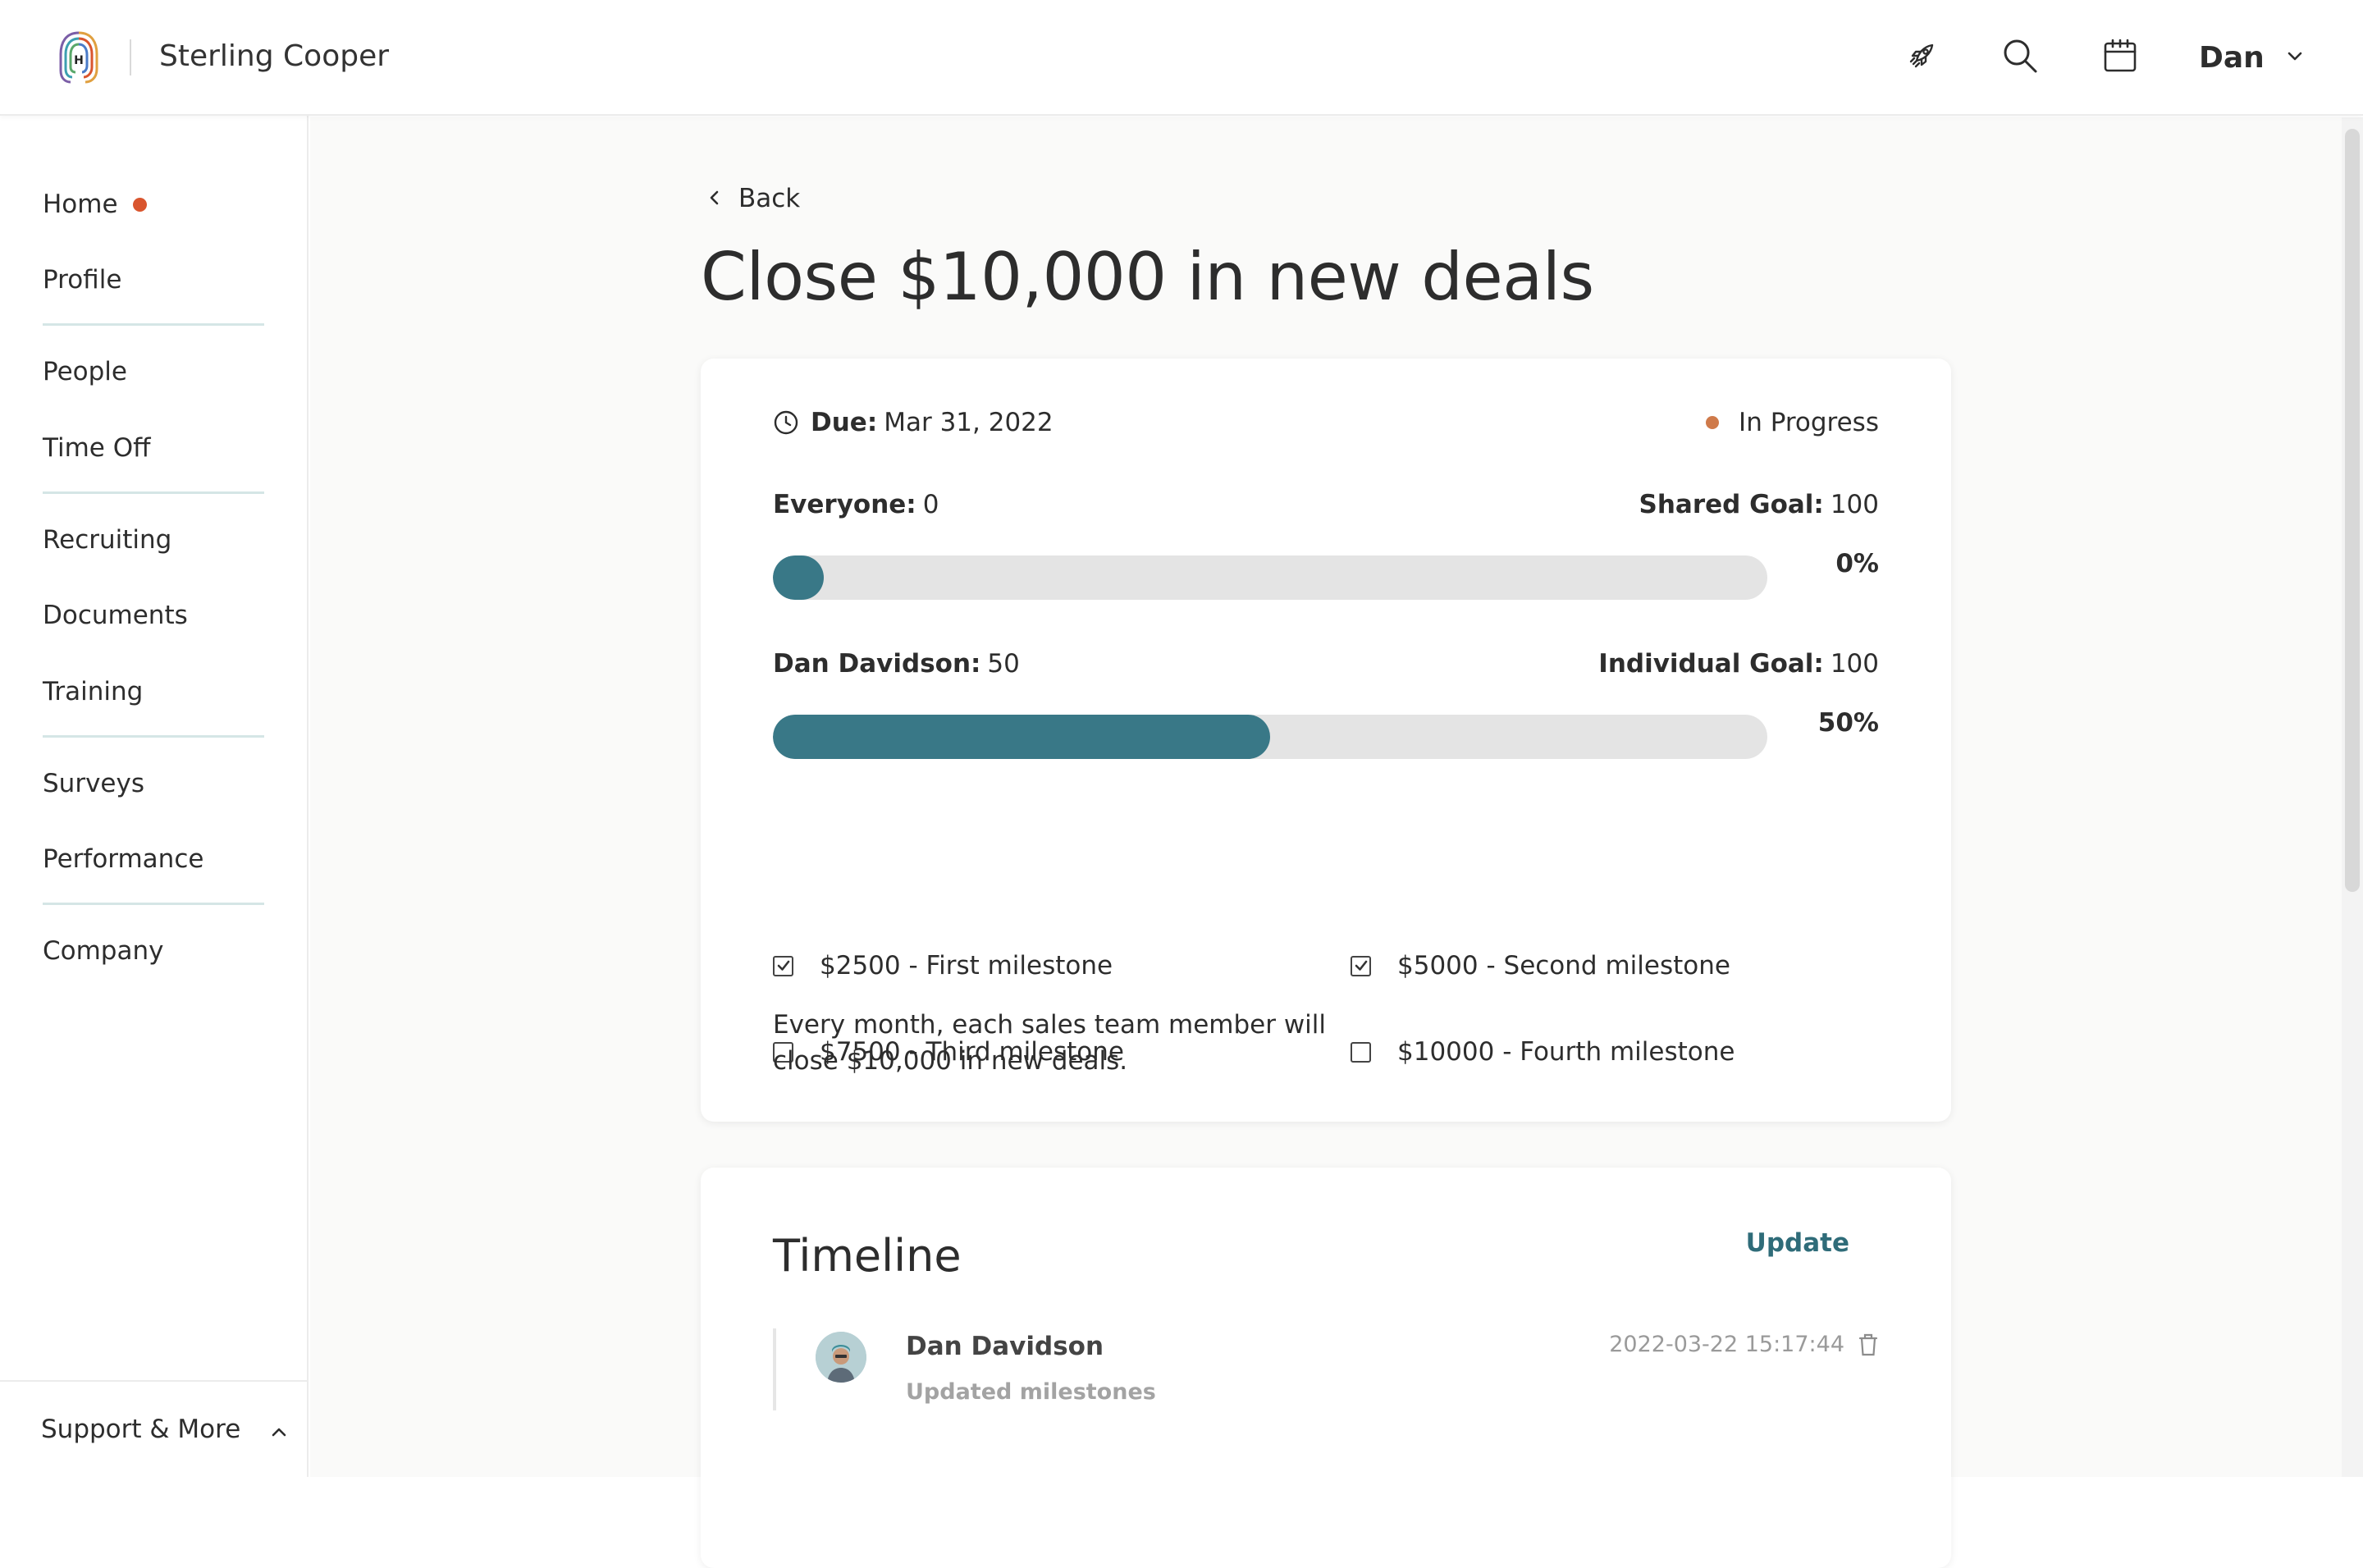 This screenshot has width=2363, height=1568. I want to click on sidebar-item-company: Company, so click(103, 950).